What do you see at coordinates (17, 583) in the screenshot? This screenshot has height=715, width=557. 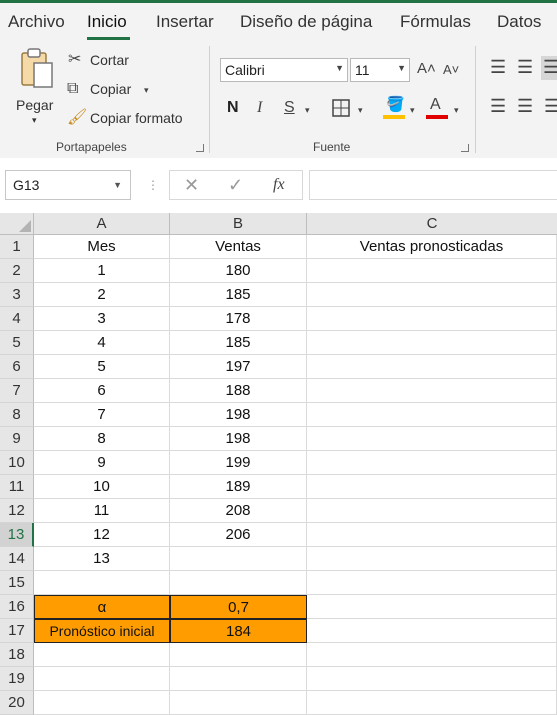 I see `row-header-15: 15` at bounding box center [17, 583].